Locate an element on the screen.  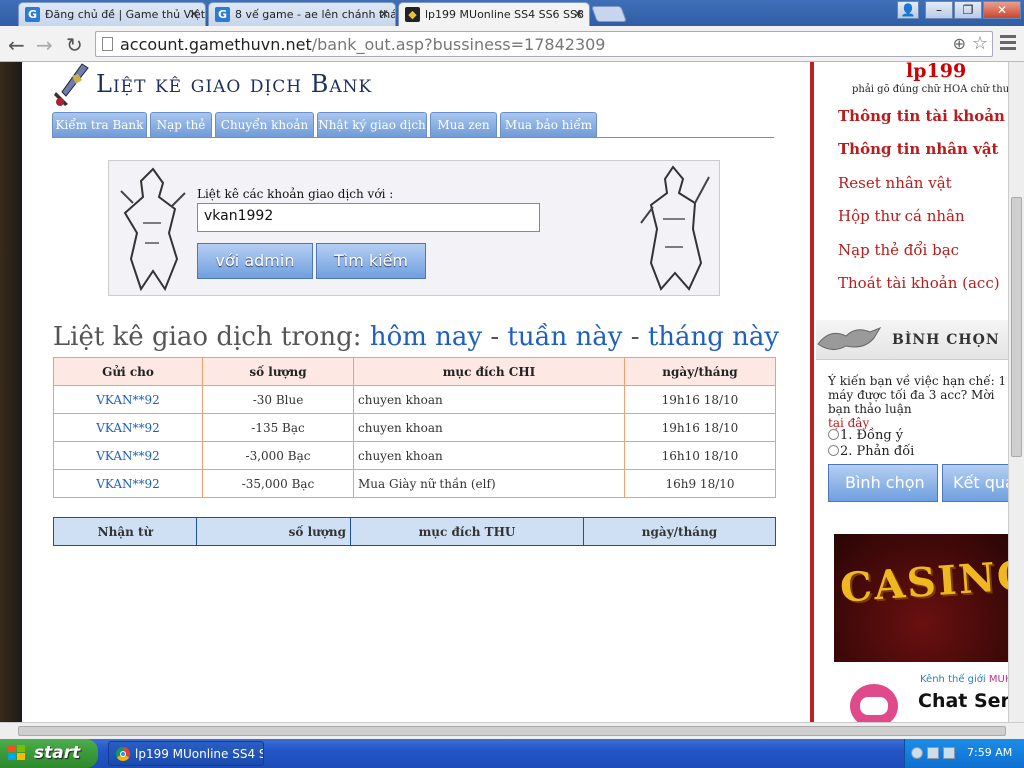
search-button: Tìm kiếm is located at coordinates (371, 261).